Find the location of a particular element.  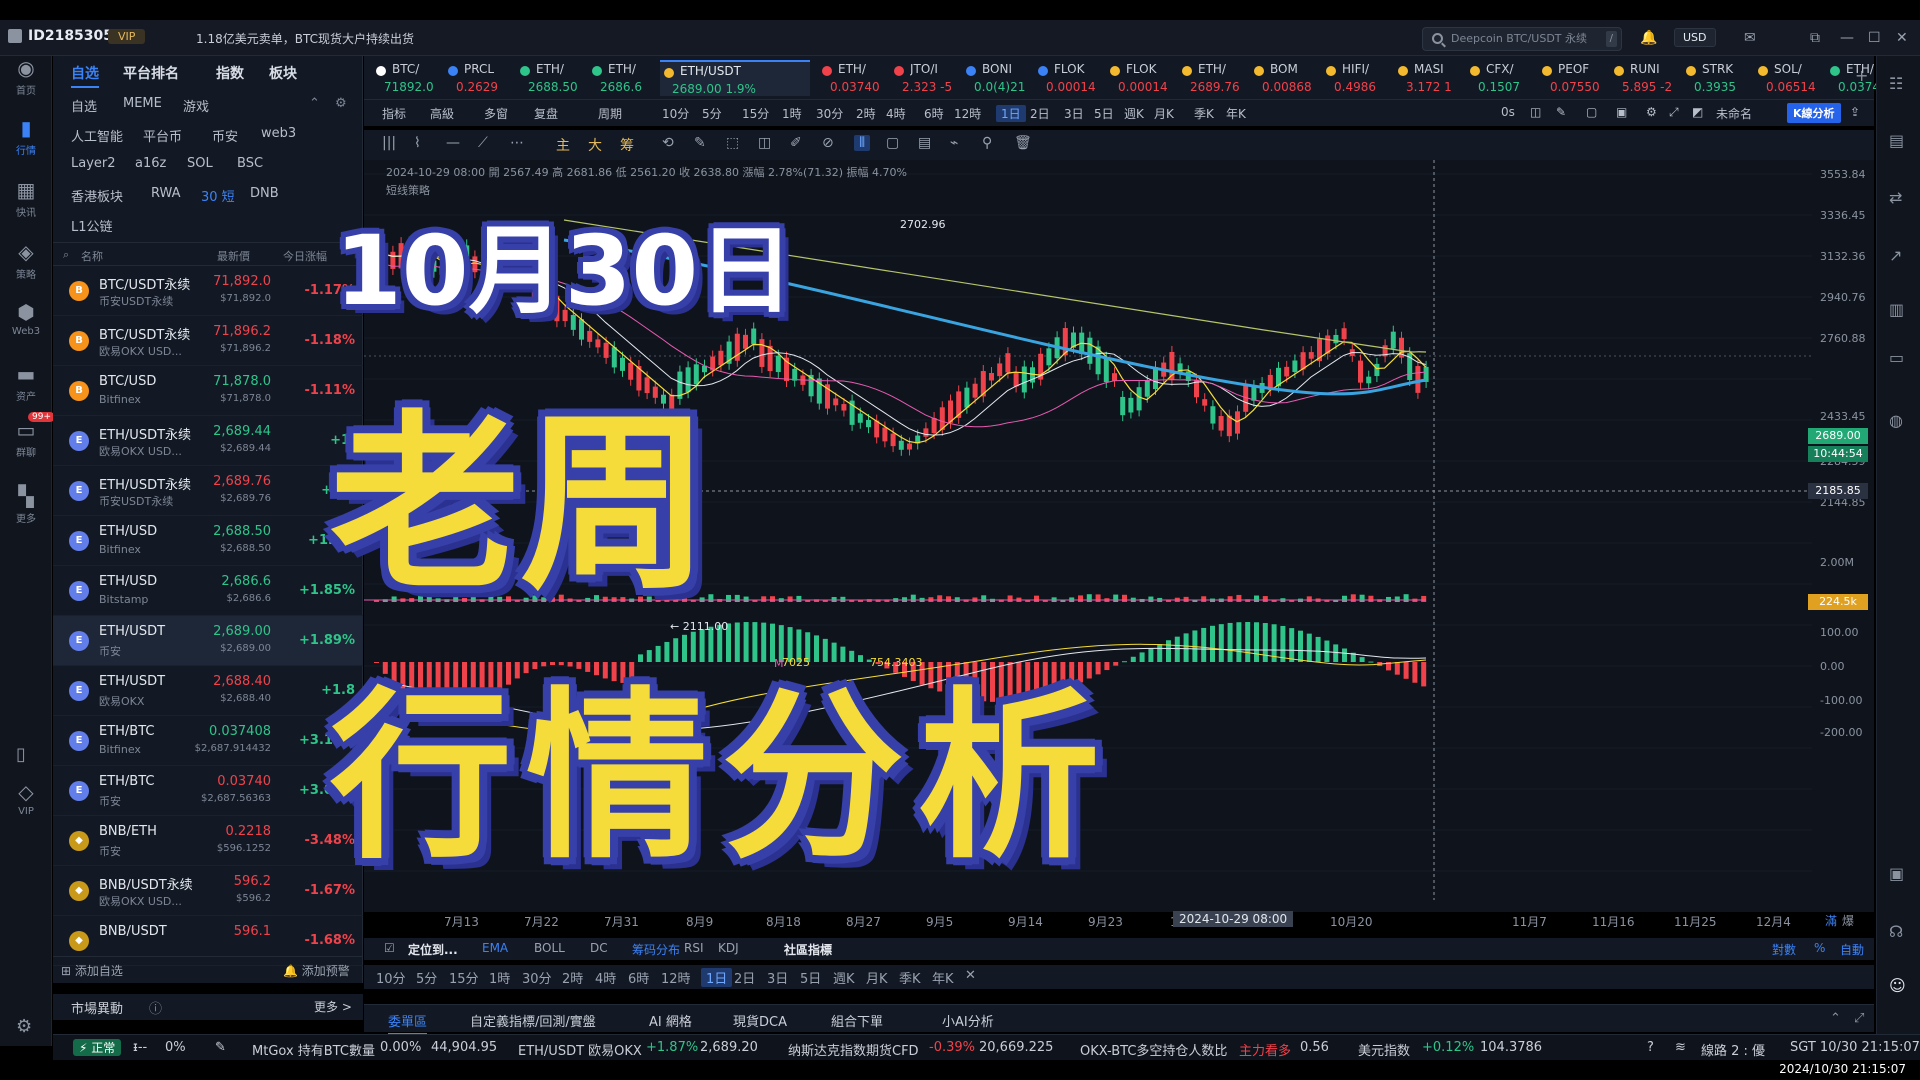

gear-icon: ⚙ is located at coordinates (1651, 112).